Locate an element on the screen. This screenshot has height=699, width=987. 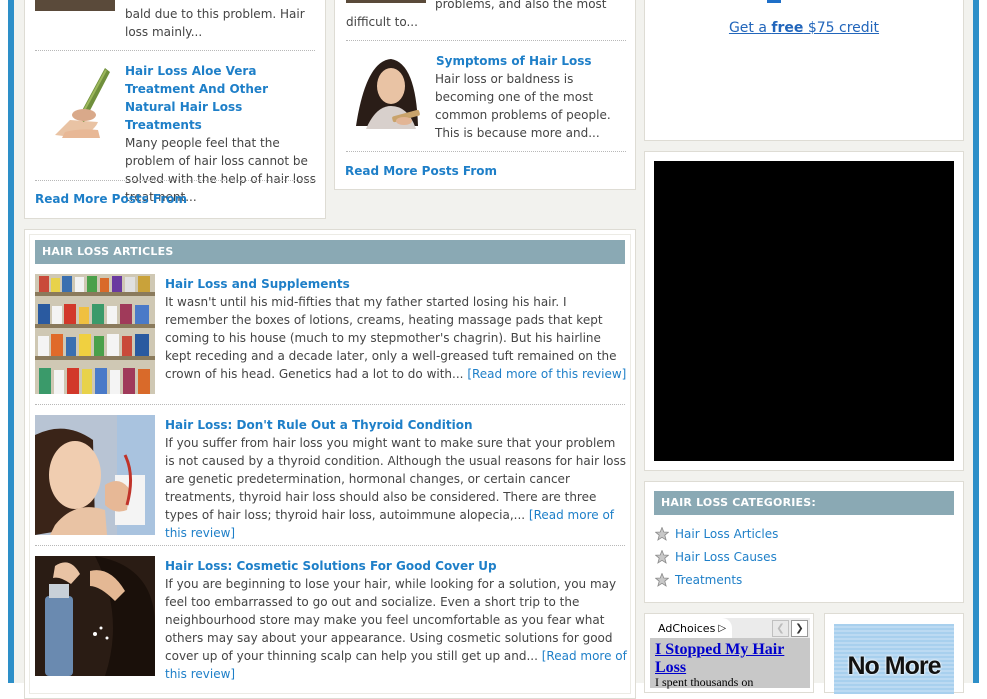
articles-header: HAIR LOSS ARTICLES is located at coordinates (330, 252).